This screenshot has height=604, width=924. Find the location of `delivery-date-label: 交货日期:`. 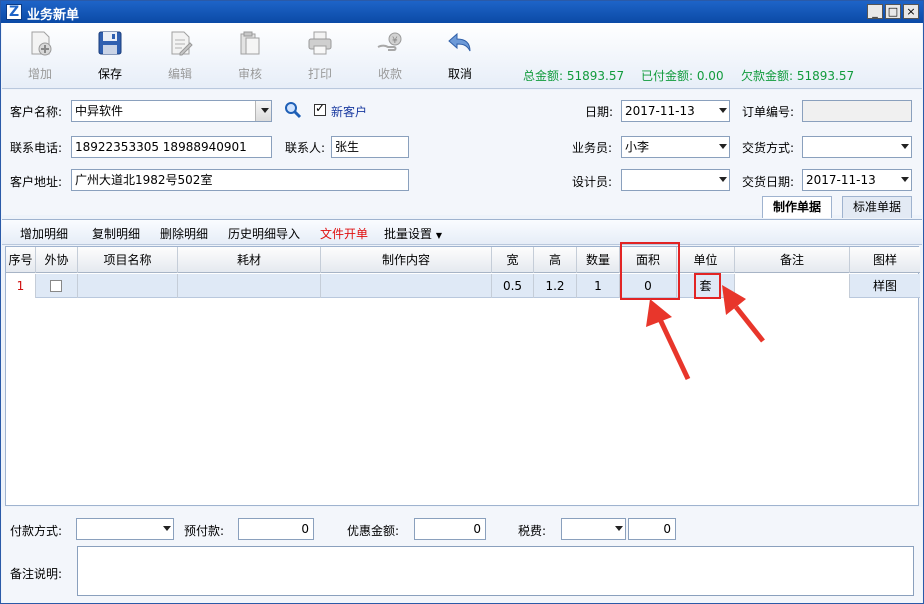

delivery-date-label: 交货日期: is located at coordinates (768, 182).